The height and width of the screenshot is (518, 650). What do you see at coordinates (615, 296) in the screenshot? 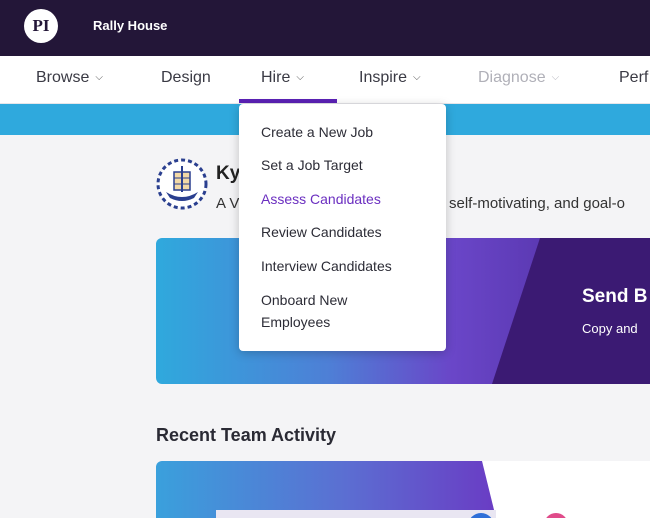
I see `banner-title: Send B` at bounding box center [615, 296].